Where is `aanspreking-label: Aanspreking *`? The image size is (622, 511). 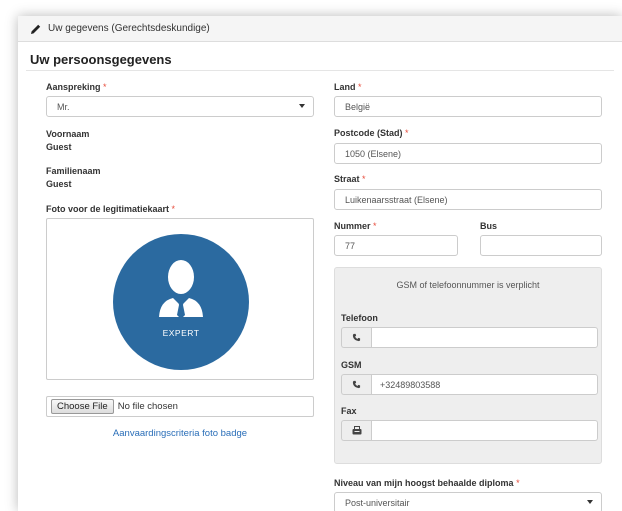
aanspreking-label: Aanspreking * is located at coordinates (76, 87).